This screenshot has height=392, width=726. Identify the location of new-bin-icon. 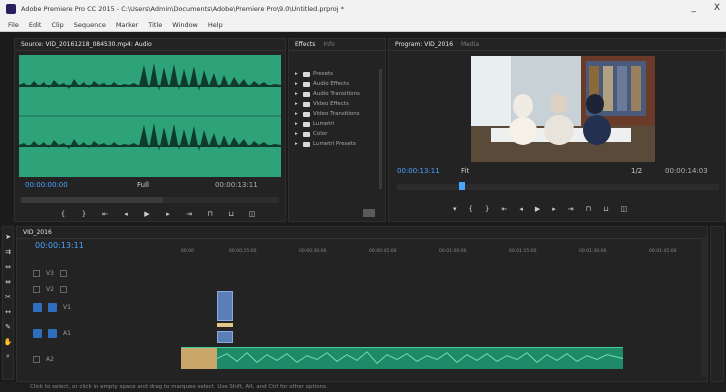
(369, 213).